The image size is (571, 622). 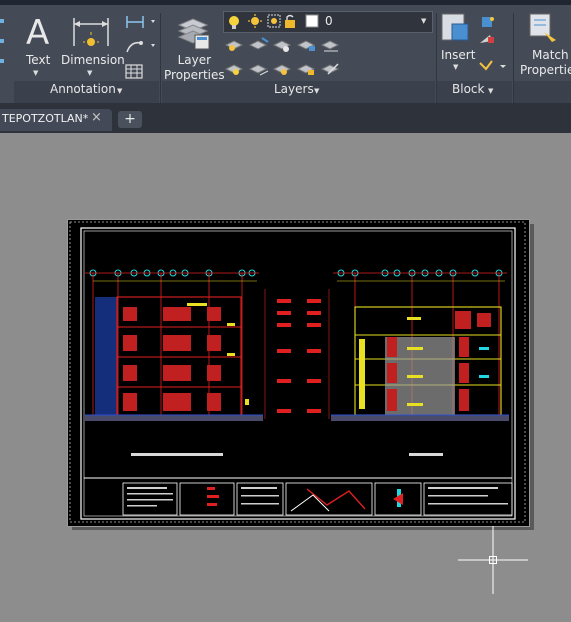 I want to click on match-properties-label: Match Properties, so click(x=545, y=62).